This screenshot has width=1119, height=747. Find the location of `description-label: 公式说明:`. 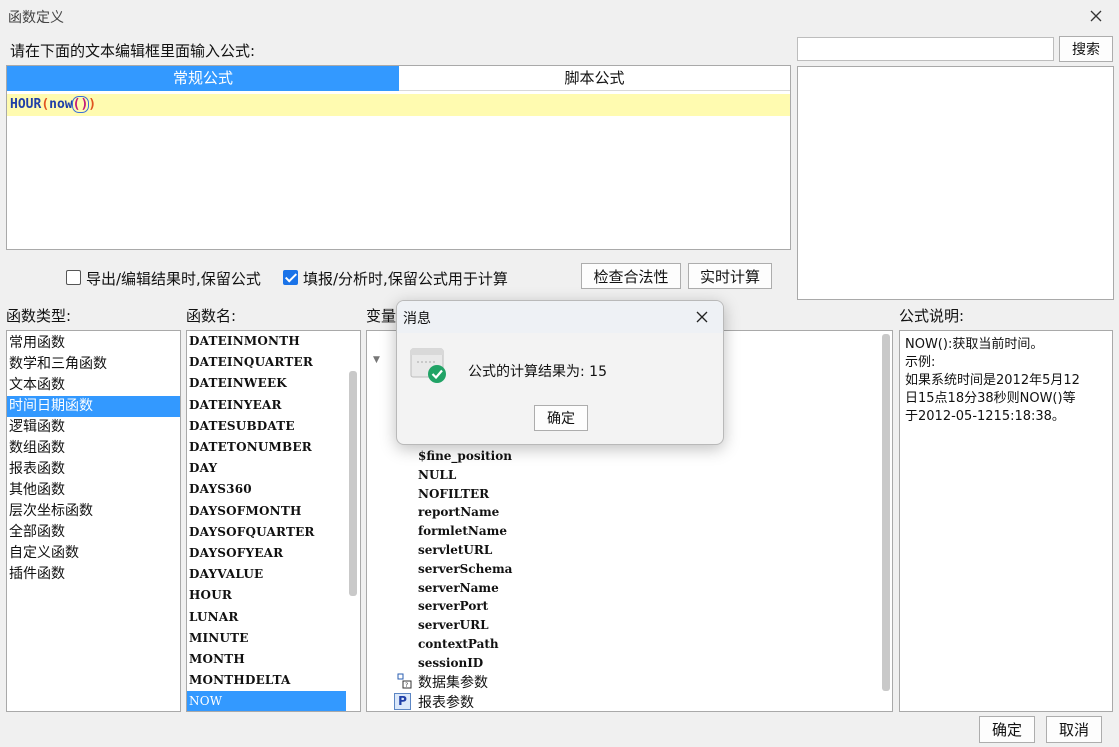

description-label: 公式说明: is located at coordinates (932, 316).